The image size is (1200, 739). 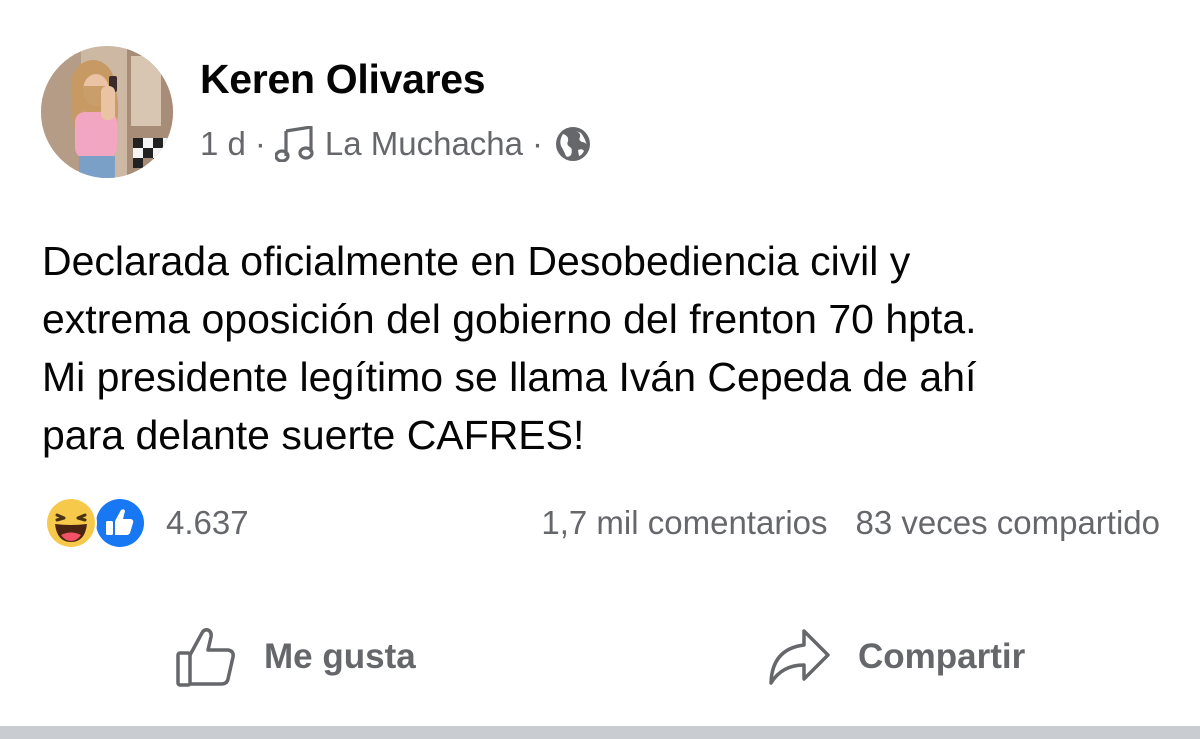 I want to click on engagement-stats: 1,7 mil comentarios 83 veces compartido, so click(x=850, y=523).